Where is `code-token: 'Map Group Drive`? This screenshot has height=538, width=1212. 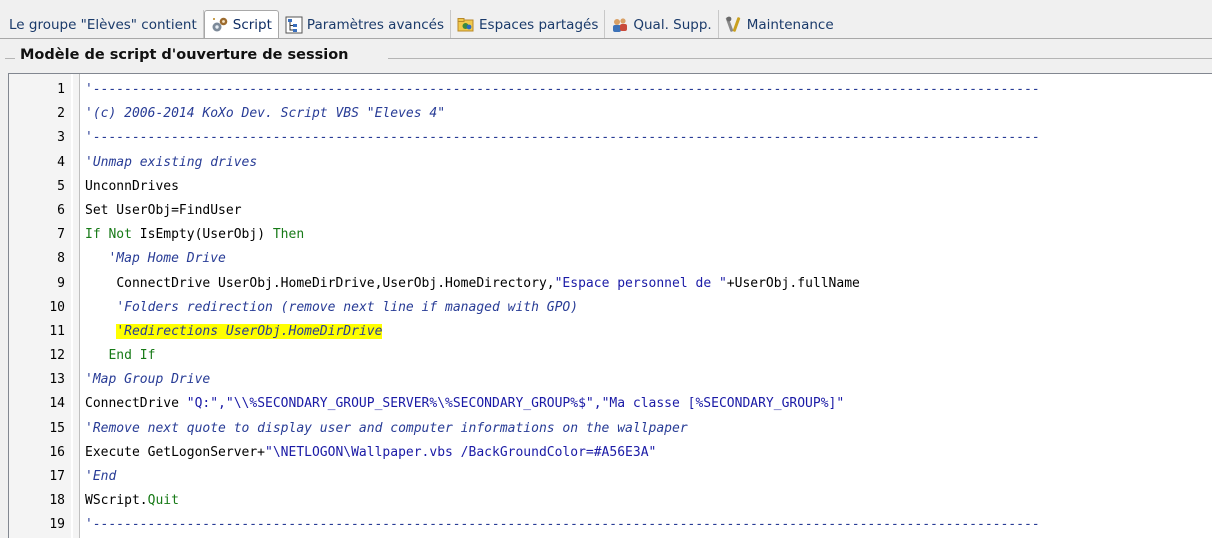 code-token: 'Map Group Drive is located at coordinates (148, 380).